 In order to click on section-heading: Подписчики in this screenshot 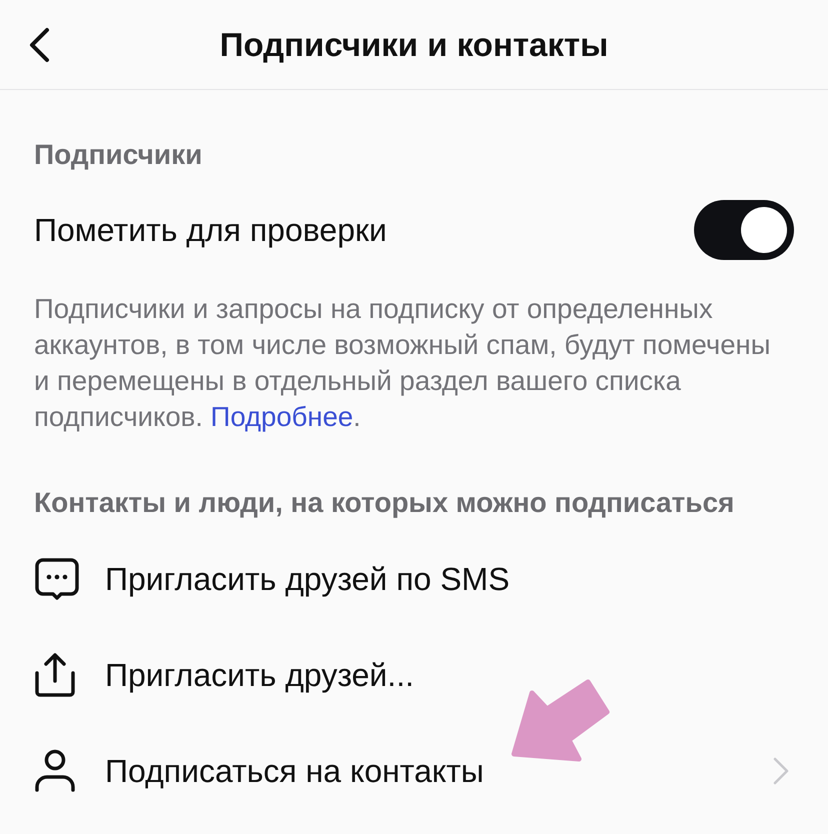, I will do `click(119, 155)`.